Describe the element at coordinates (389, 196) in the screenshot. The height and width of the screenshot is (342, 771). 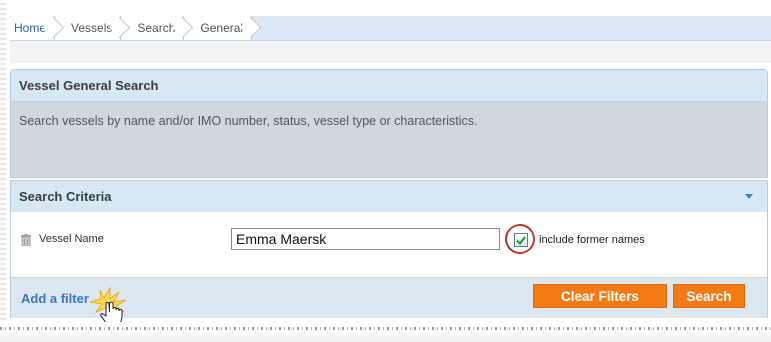
I see `search-criteria-header: Search Criteria` at that location.